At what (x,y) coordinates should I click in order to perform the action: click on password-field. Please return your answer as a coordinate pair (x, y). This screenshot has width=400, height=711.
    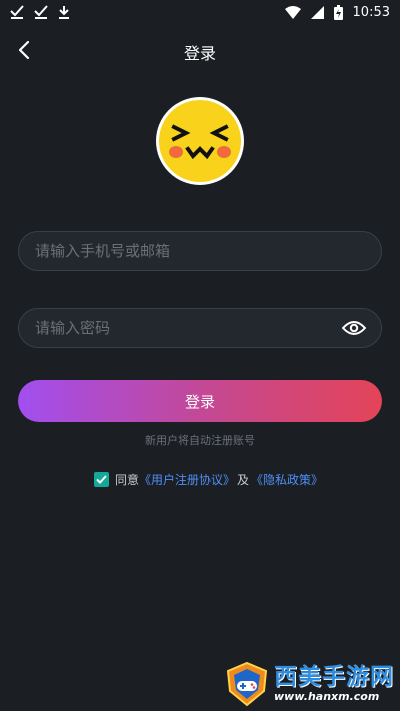
    Looking at the image, I should click on (200, 328).